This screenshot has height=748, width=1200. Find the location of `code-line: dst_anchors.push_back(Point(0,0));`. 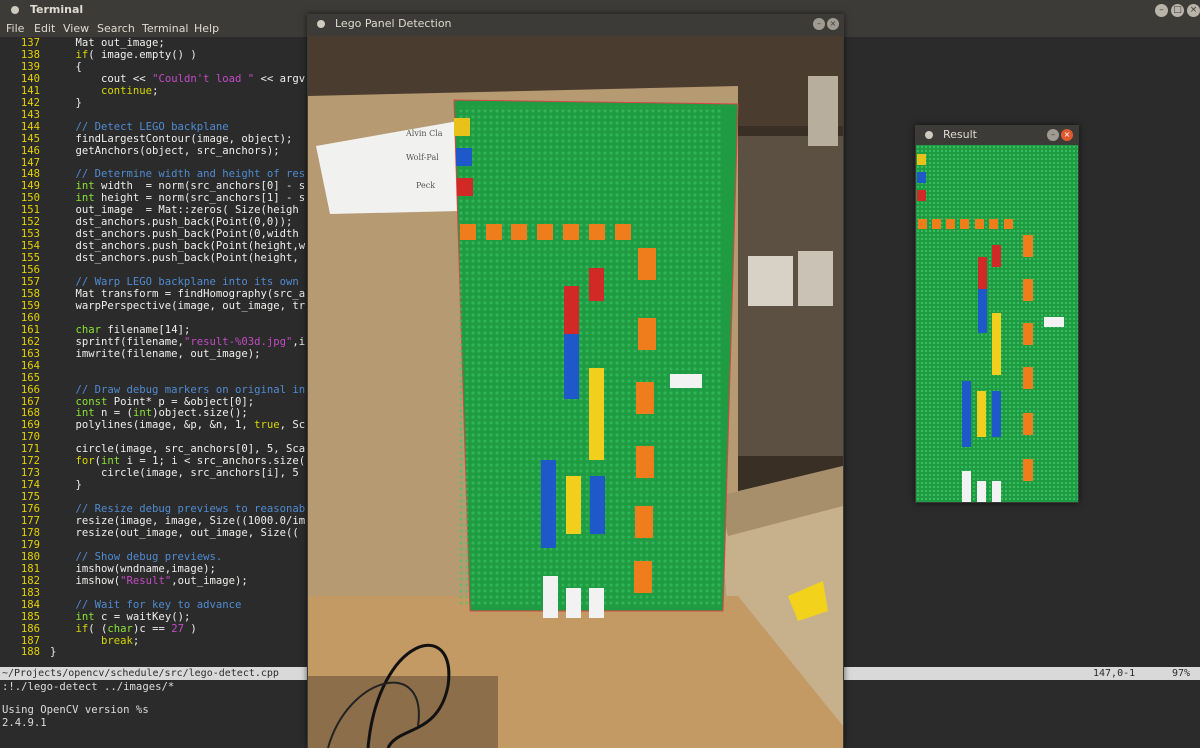

code-line: dst_anchors.push_back(Point(0,0)); is located at coordinates (171, 222).